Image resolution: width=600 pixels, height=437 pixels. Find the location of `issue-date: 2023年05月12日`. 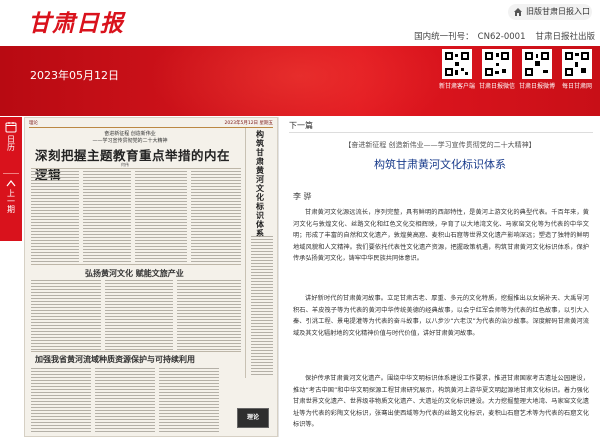

issue-date: 2023年05月12日 is located at coordinates (74, 75).